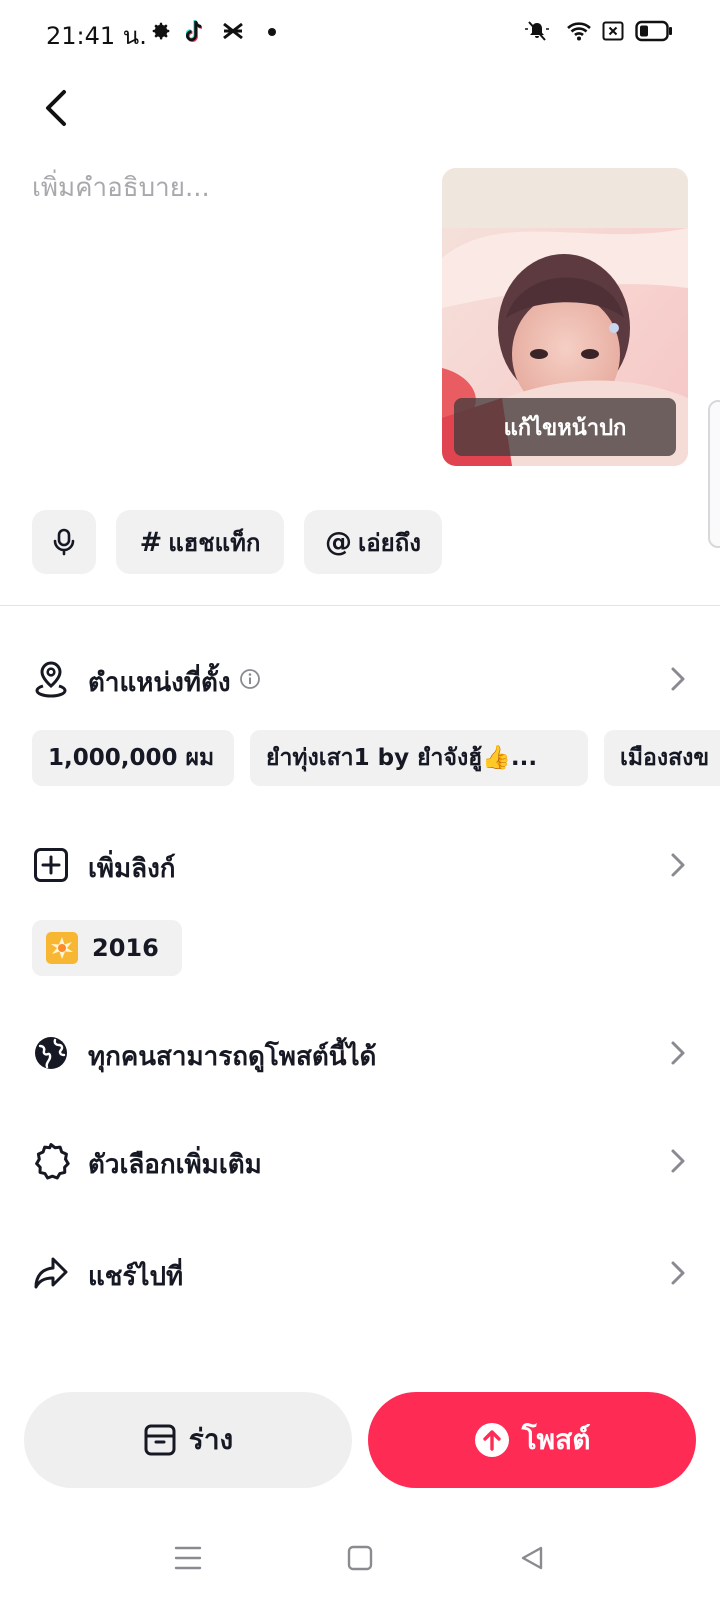 The image size is (720, 1600). What do you see at coordinates (250, 682) in the screenshot?
I see `info-icon` at bounding box center [250, 682].